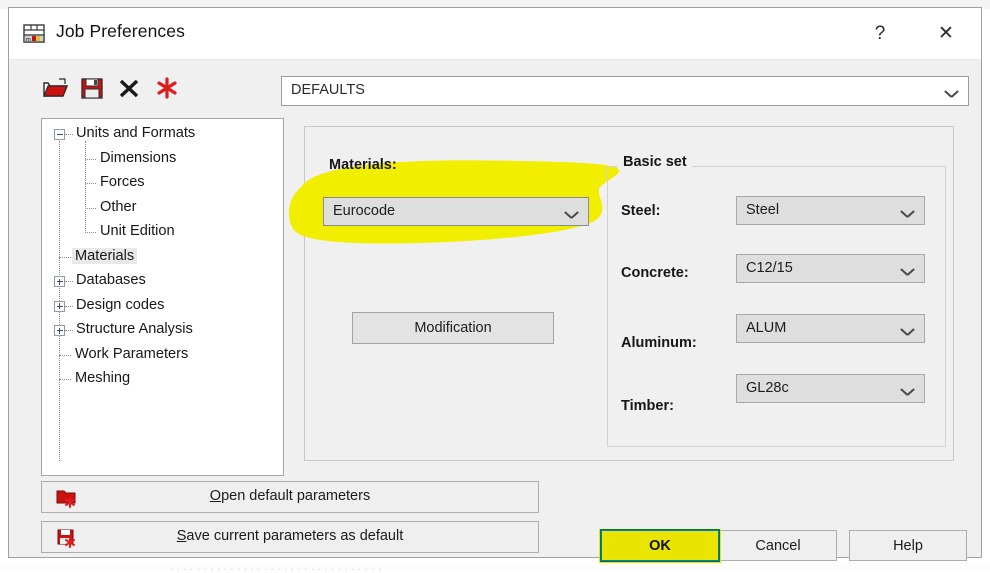 The height and width of the screenshot is (573, 990). Describe the element at coordinates (495, 566) in the screenshot. I see `background-bottom-sliver` at that location.